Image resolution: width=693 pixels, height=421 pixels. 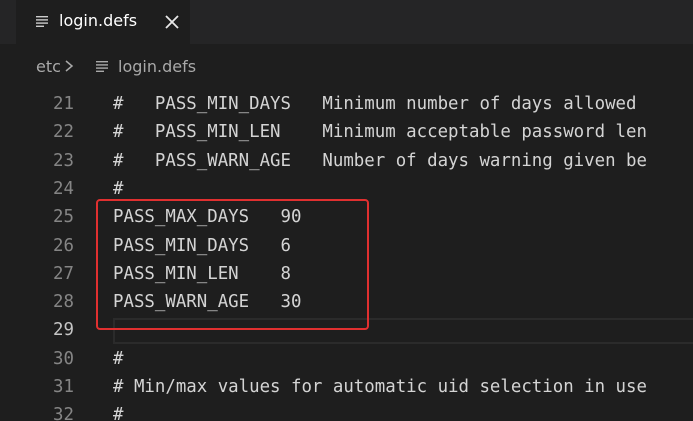 What do you see at coordinates (69, 66) in the screenshot?
I see `chevron-right-icon` at bounding box center [69, 66].